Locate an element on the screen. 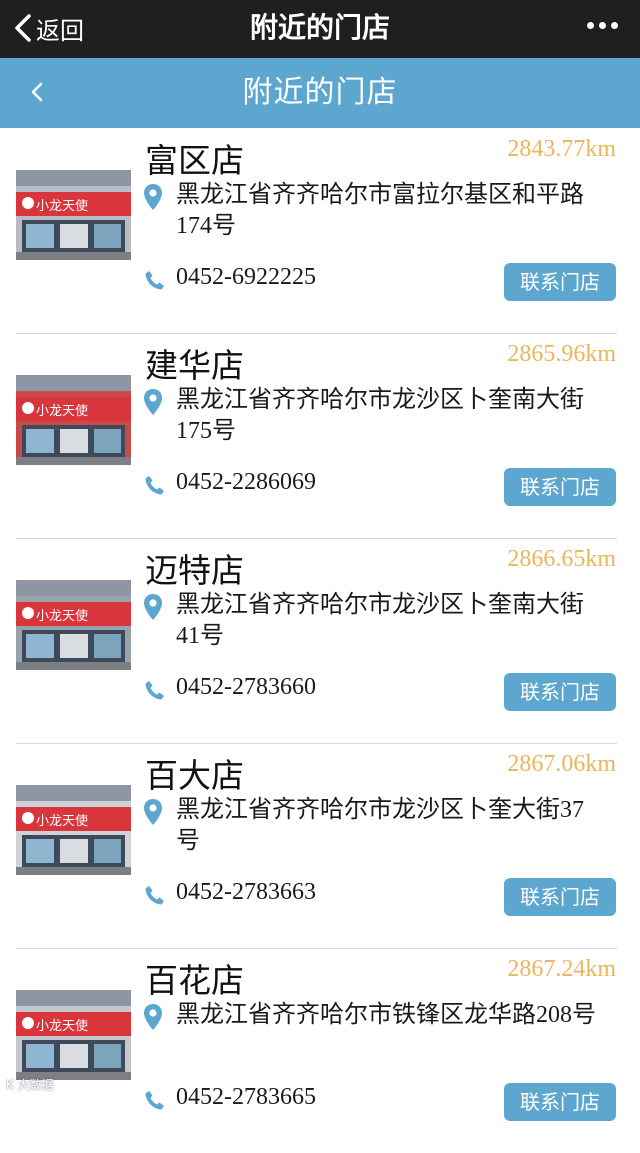  store-address: 黑龙江省齐齐哈尔市龙沙区卜奎大街37号 is located at coordinates (380, 825).